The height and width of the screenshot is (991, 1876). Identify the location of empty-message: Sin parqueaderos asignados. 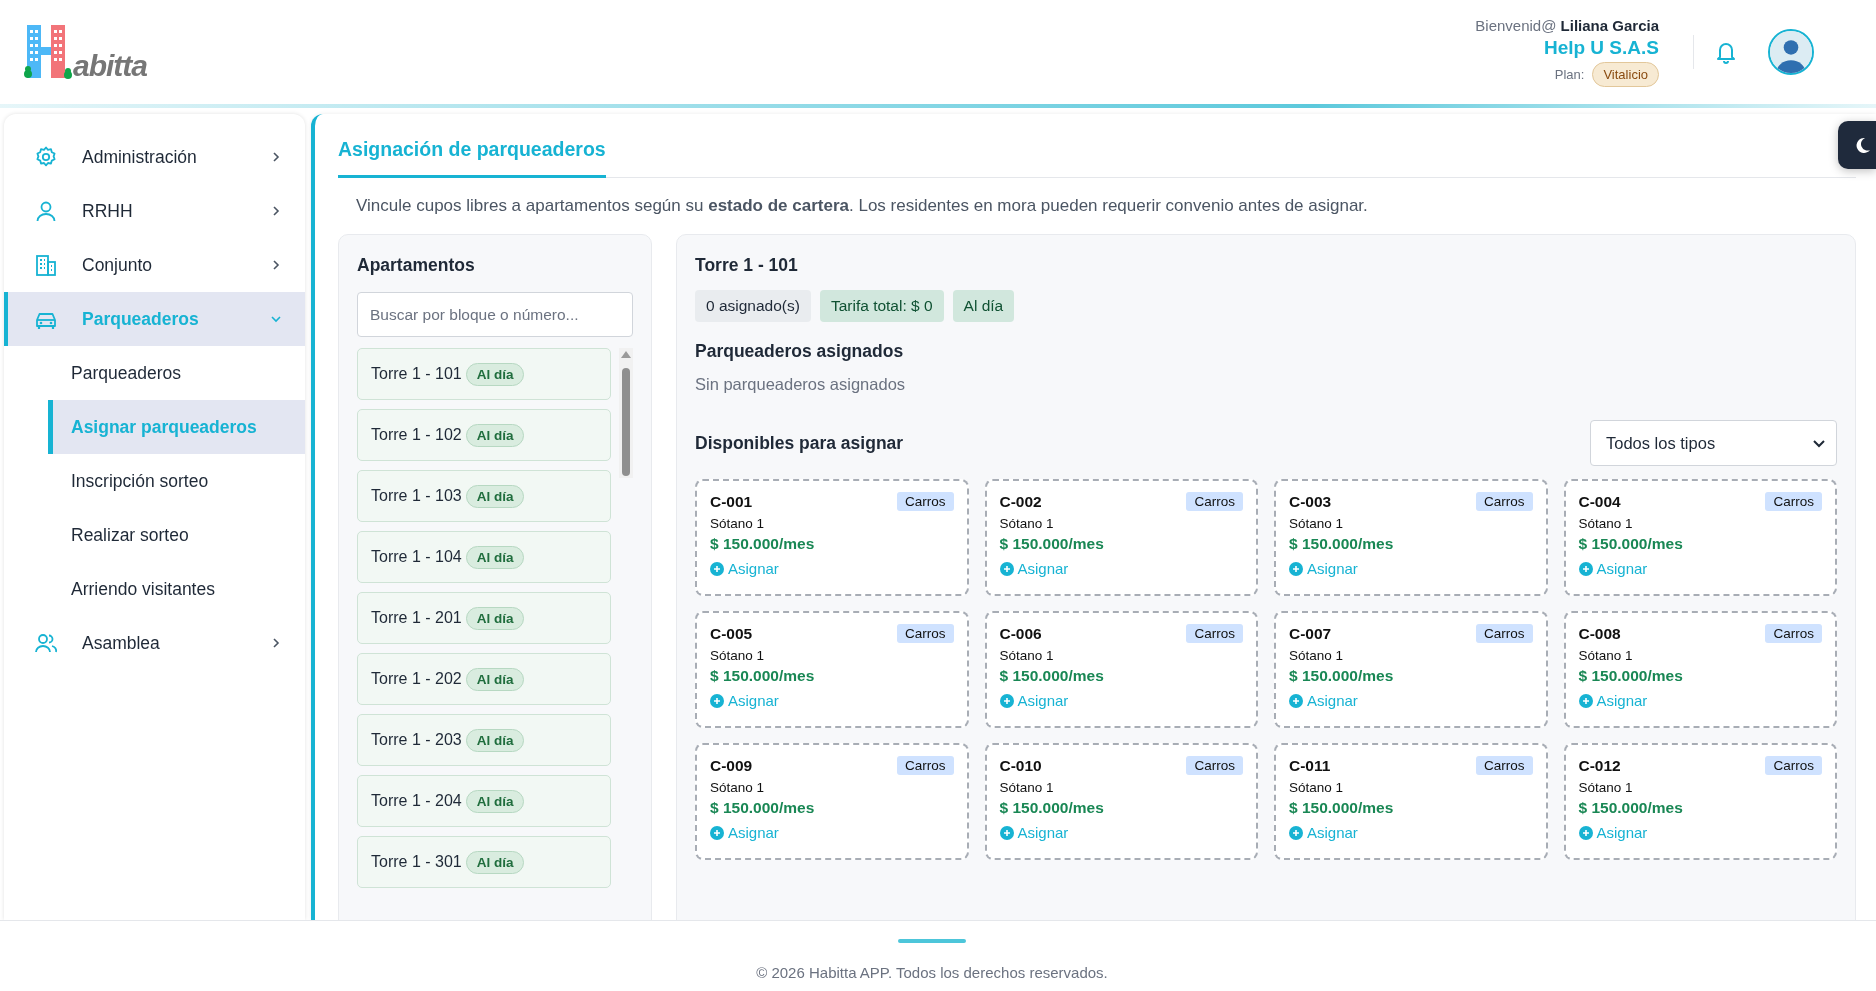
(801, 384).